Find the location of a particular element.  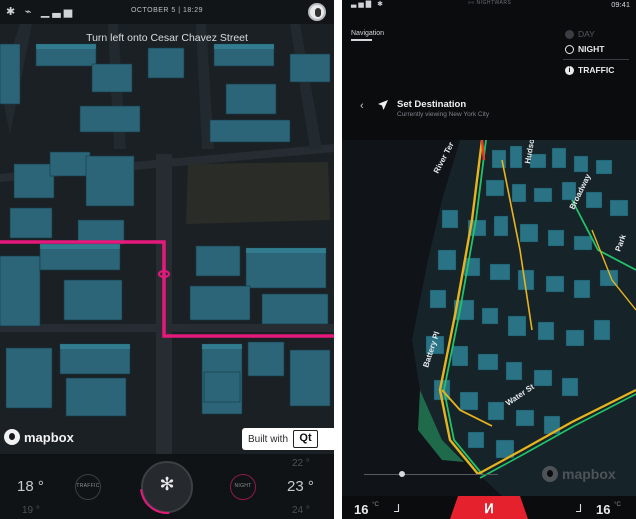

status-bar: ✱ ⌁ ▁▃▅ OCTOBER 5 | 18:29 is located at coordinates (167, 12).